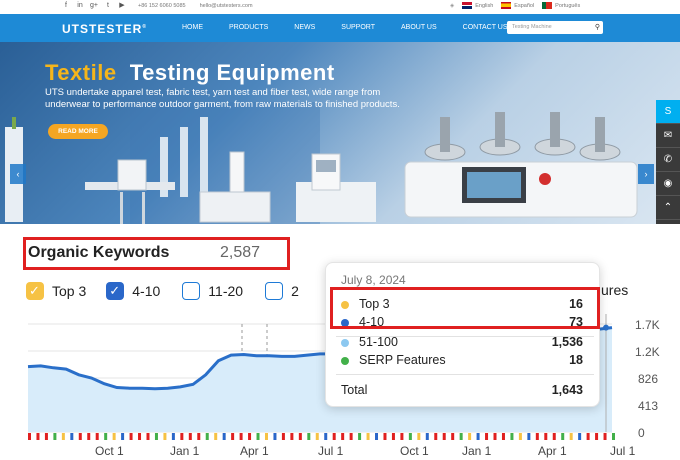 Image resolution: width=680 pixels, height=460 pixels. I want to click on checkbox-unchecked-icon, so click(191, 291).